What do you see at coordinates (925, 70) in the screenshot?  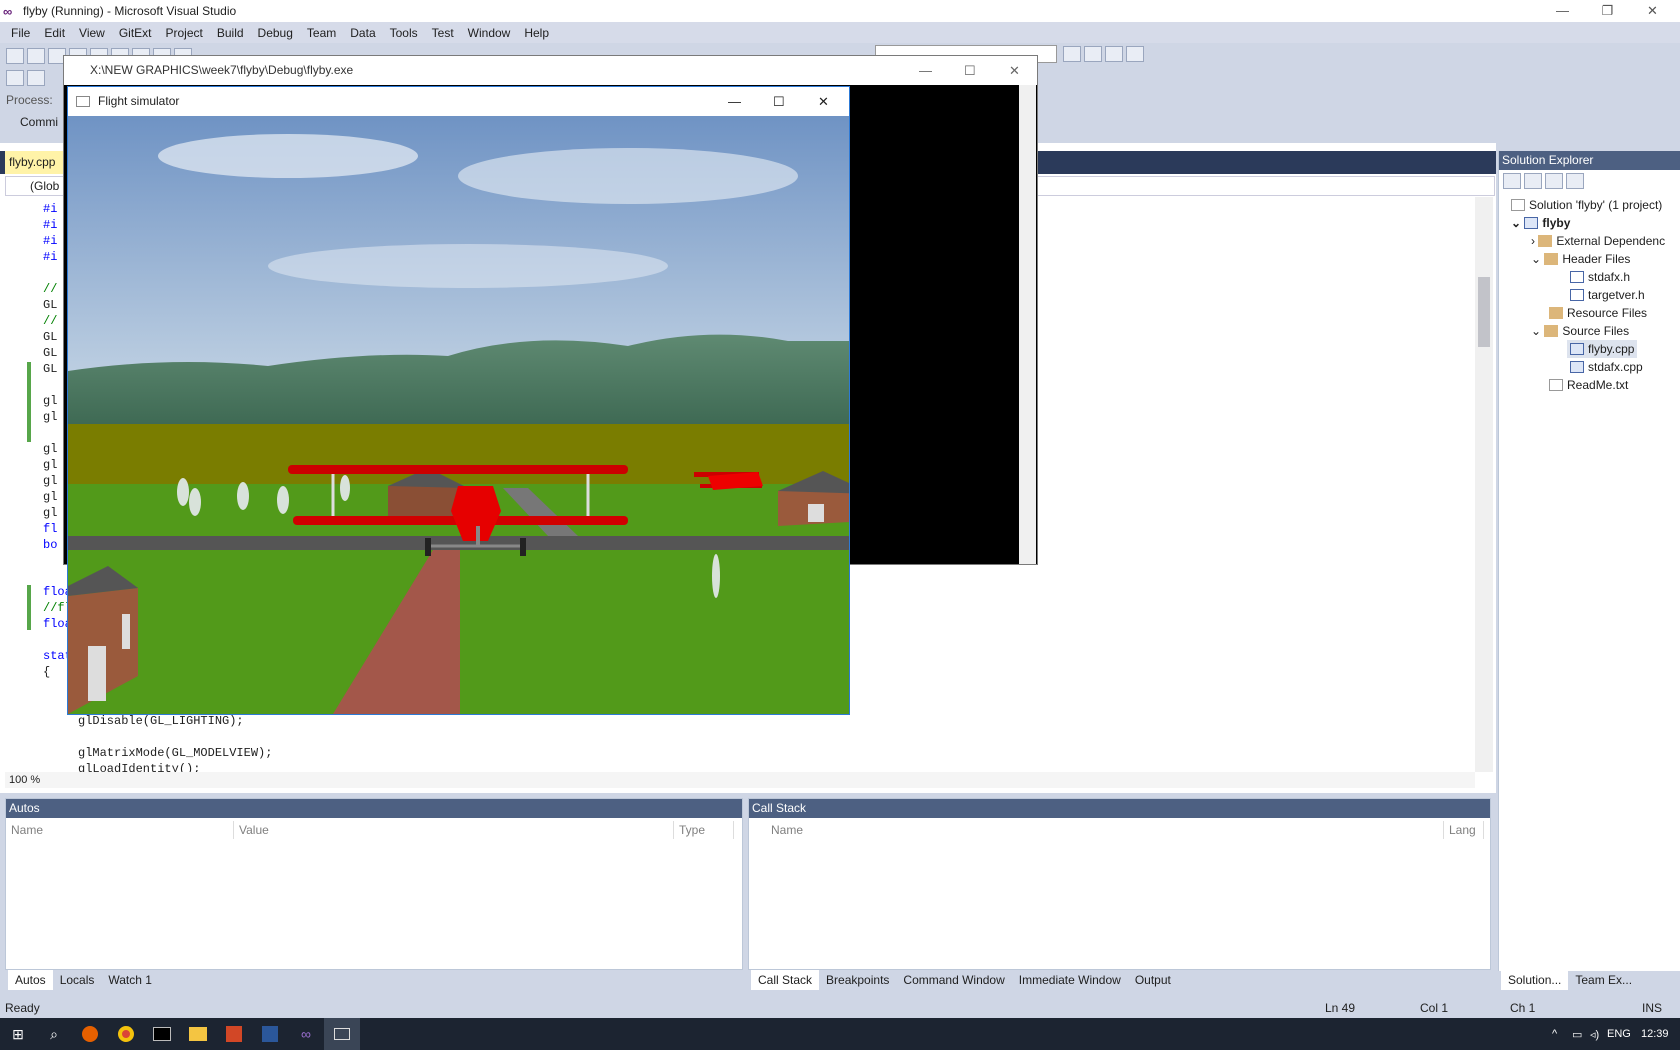 I see `console-minimize-button: —` at bounding box center [925, 70].